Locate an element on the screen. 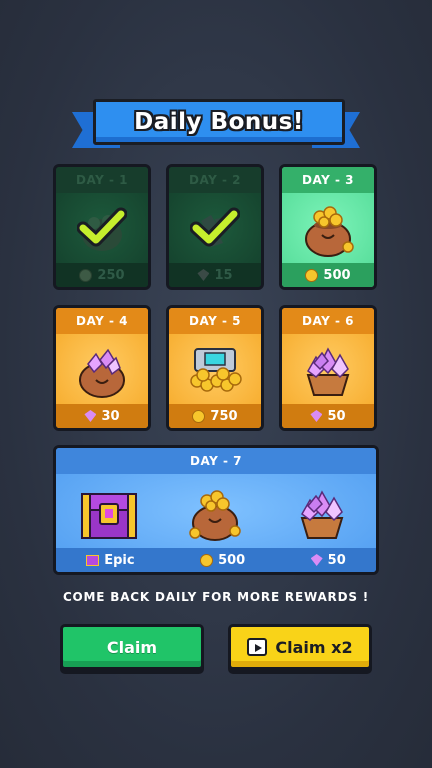 The width and height of the screenshot is (432, 768). page-title: Daily Bonus! is located at coordinates (219, 122).